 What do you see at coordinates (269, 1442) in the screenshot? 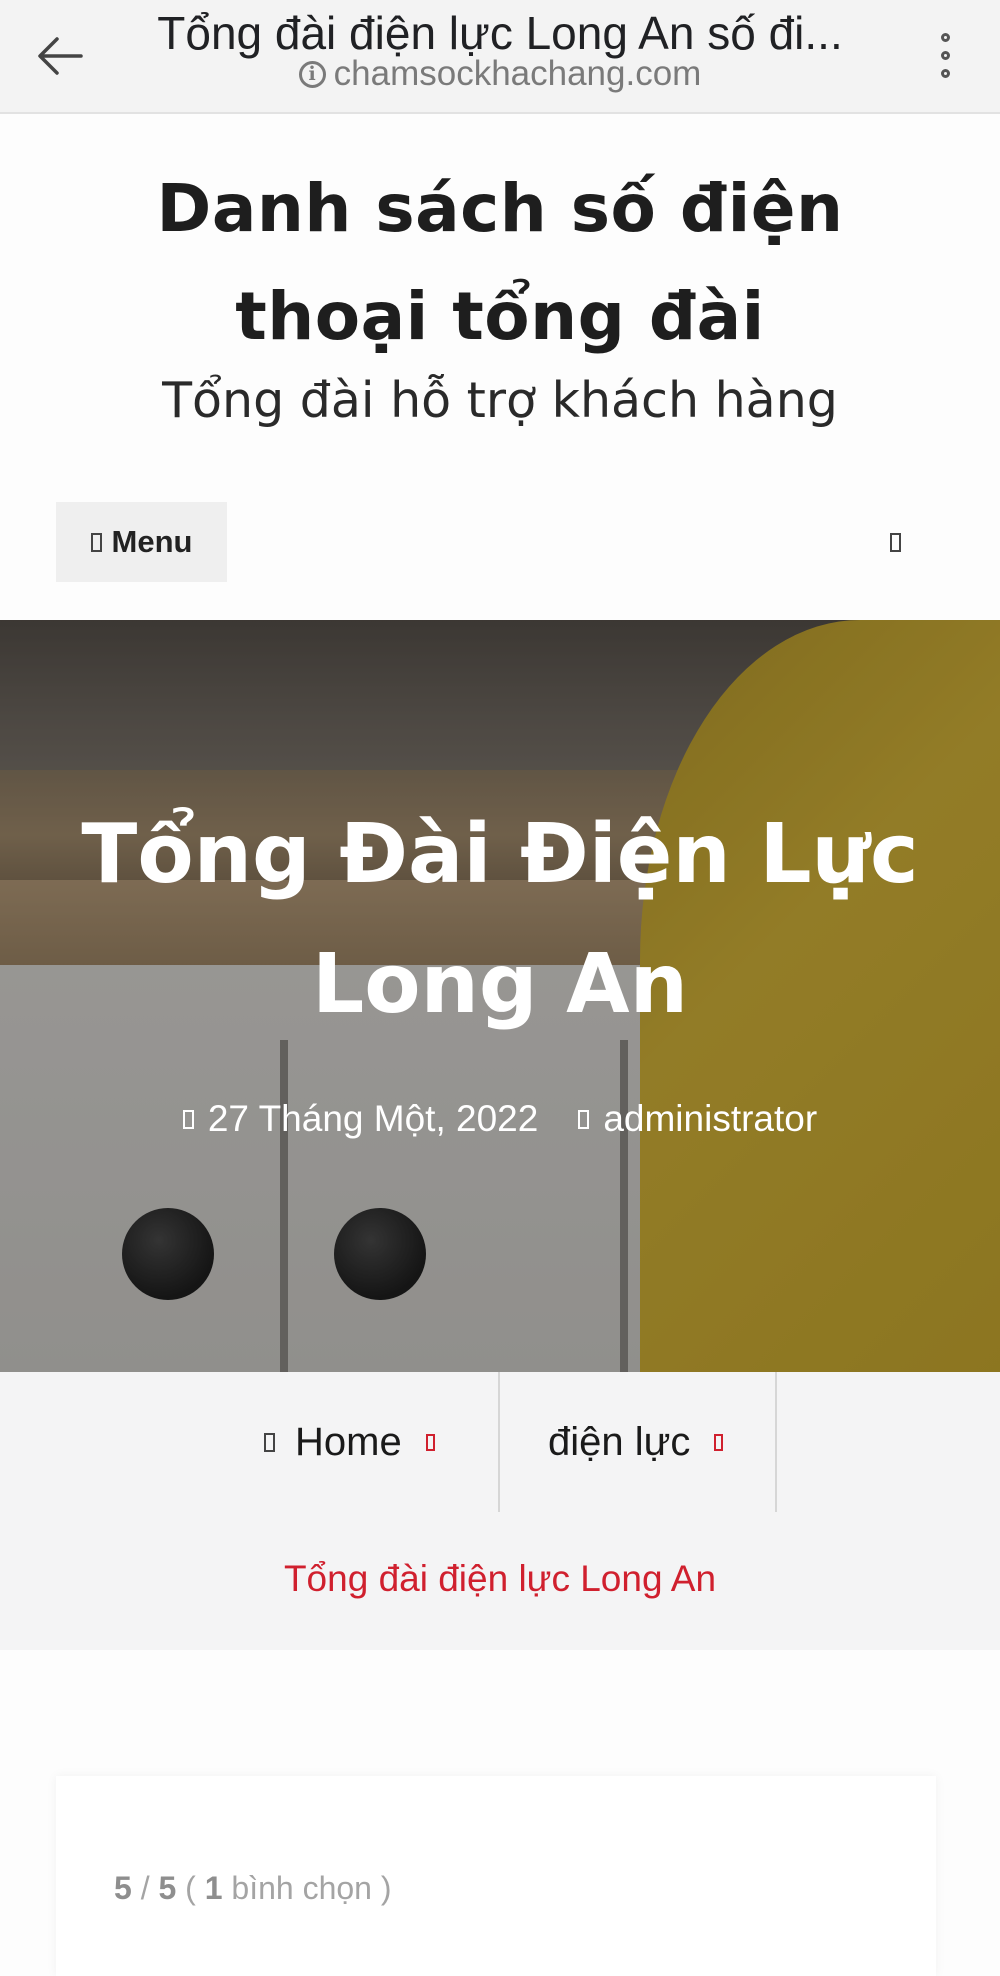
I see `home-icon` at bounding box center [269, 1442].